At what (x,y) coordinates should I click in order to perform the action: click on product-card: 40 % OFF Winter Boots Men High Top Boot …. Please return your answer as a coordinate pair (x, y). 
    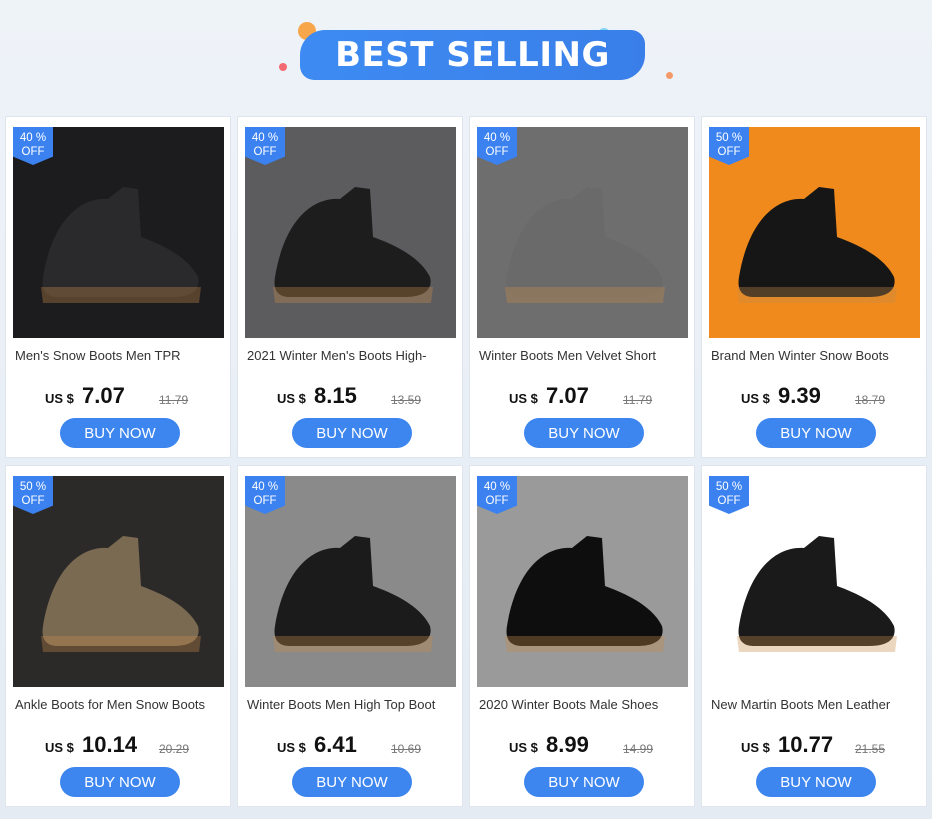
    Looking at the image, I should click on (350, 636).